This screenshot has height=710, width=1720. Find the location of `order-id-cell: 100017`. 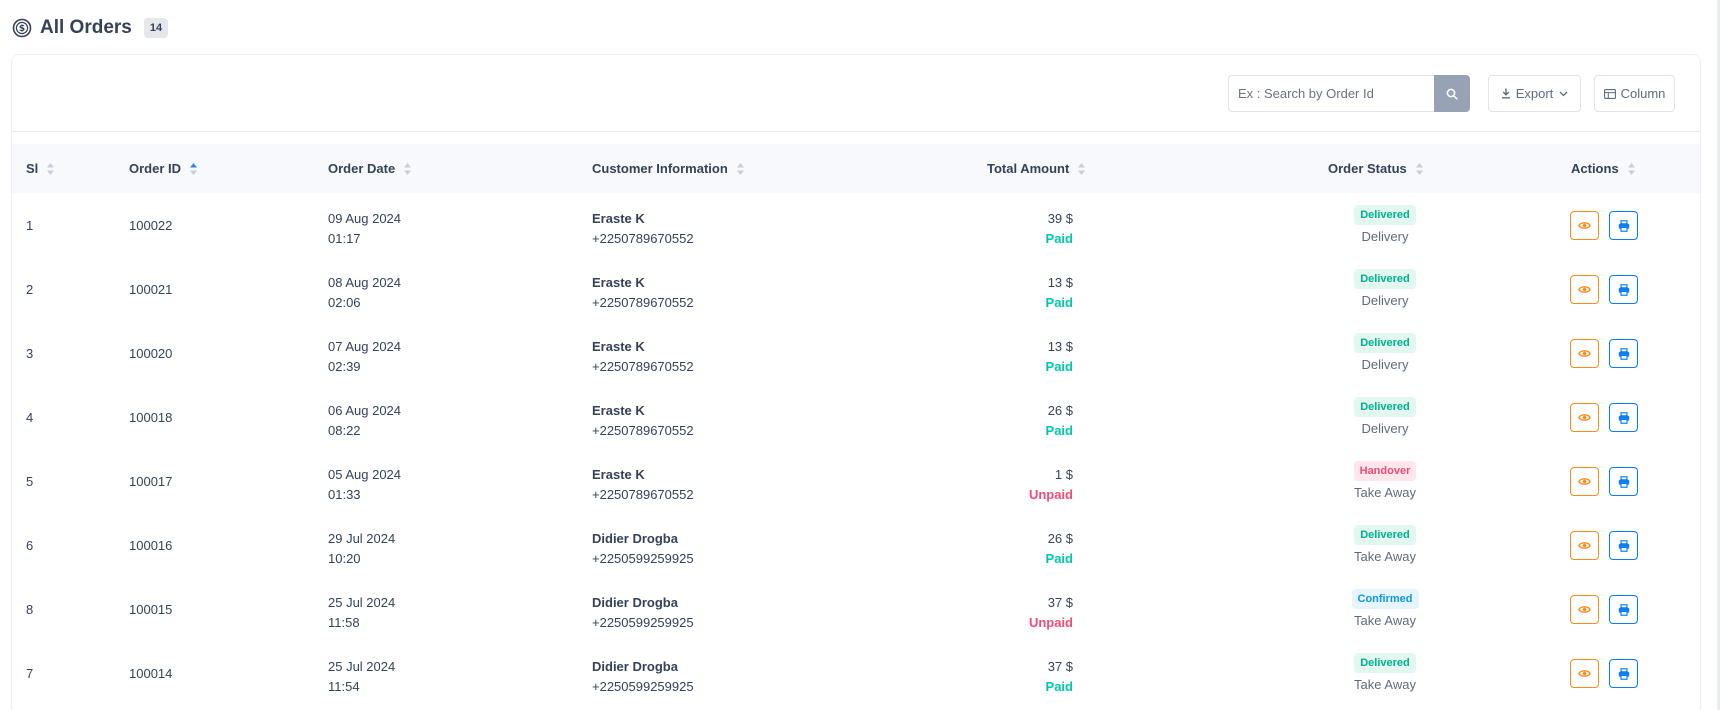

order-id-cell: 100017 is located at coordinates (150, 481).